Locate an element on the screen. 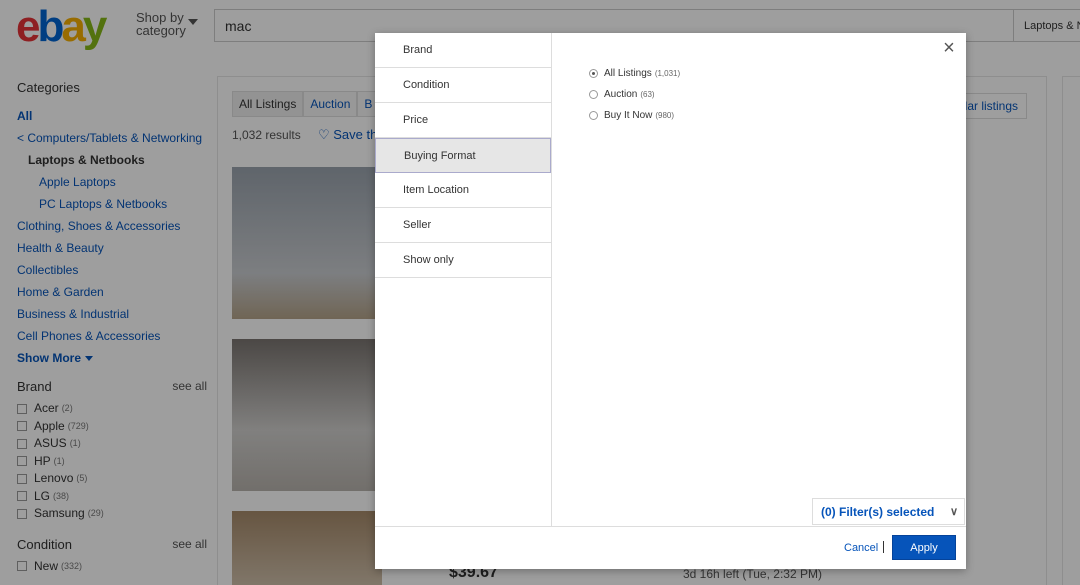 Image resolution: width=1080 pixels, height=585 pixels. option-label: Buy It Now is located at coordinates (628, 115).